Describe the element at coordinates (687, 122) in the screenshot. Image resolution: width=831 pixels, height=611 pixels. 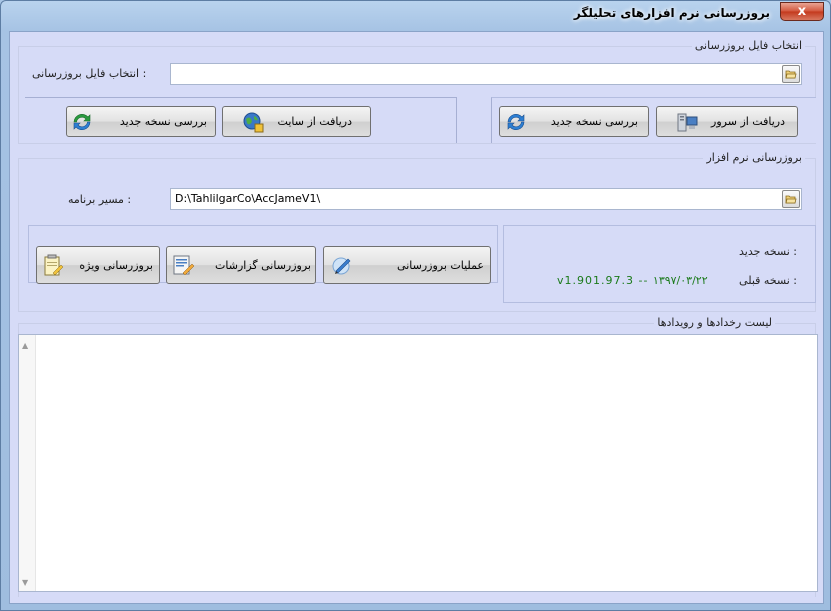
I see `computer-server-icon` at that location.